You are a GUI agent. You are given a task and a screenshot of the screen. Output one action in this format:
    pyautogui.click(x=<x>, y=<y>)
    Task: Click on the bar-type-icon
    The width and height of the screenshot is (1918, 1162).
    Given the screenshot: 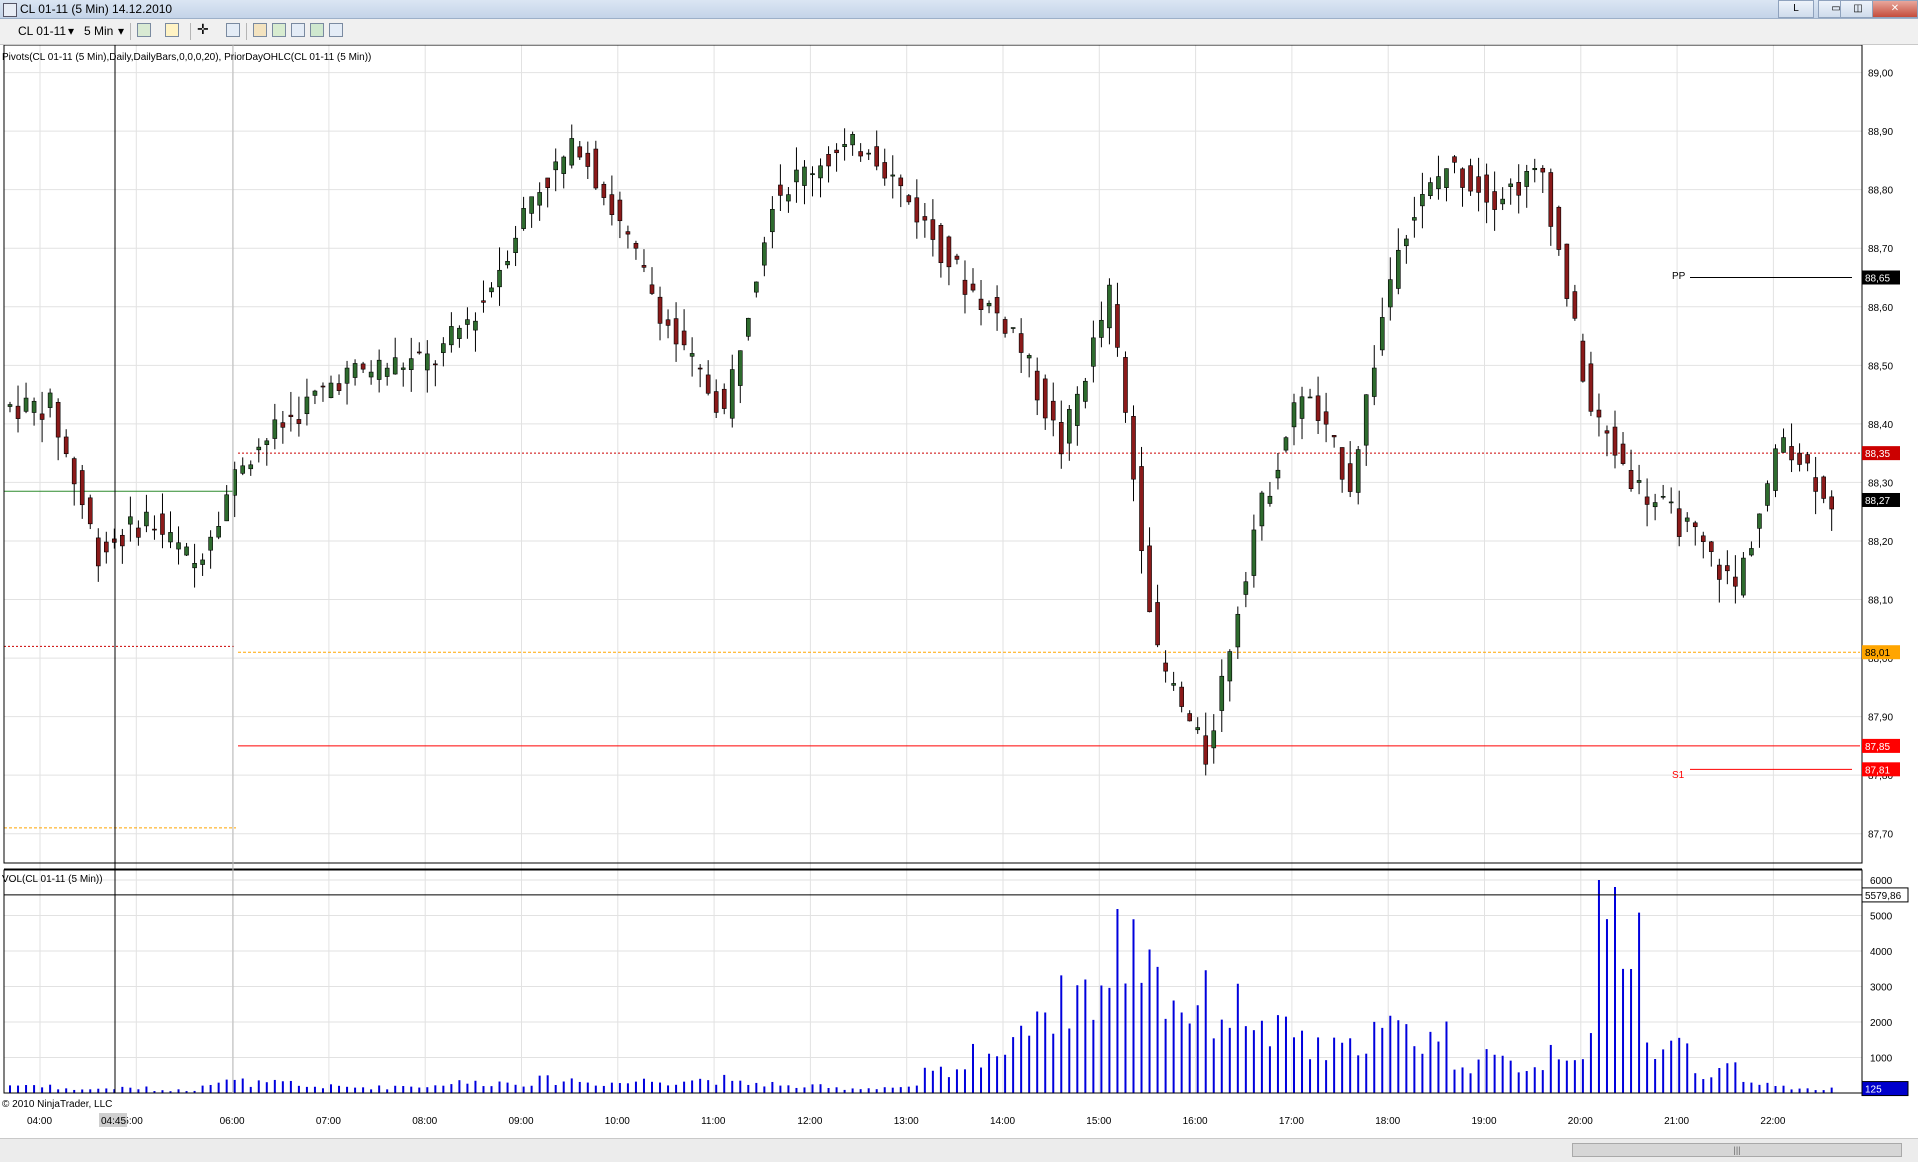 What is the action you would take?
    pyautogui.click(x=144, y=30)
    